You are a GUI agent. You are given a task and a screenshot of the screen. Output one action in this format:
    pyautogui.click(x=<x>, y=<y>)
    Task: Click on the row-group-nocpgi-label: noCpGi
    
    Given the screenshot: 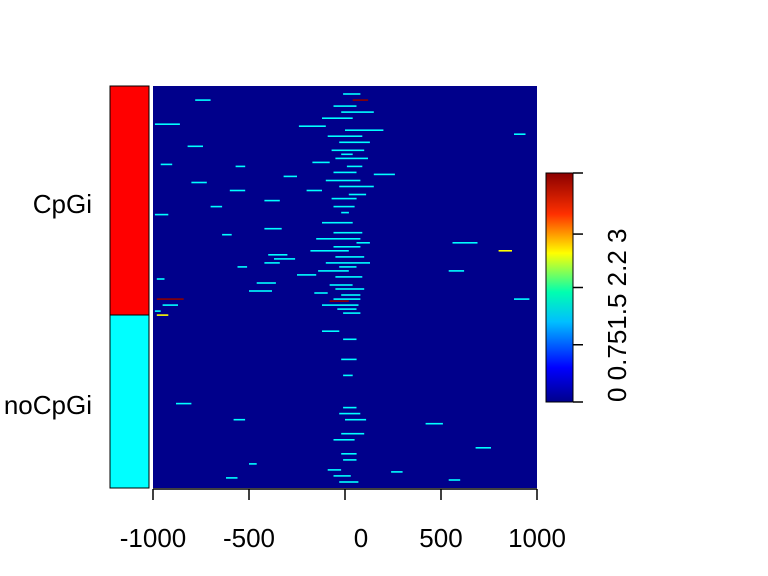 What is the action you would take?
    pyautogui.click(x=48, y=405)
    